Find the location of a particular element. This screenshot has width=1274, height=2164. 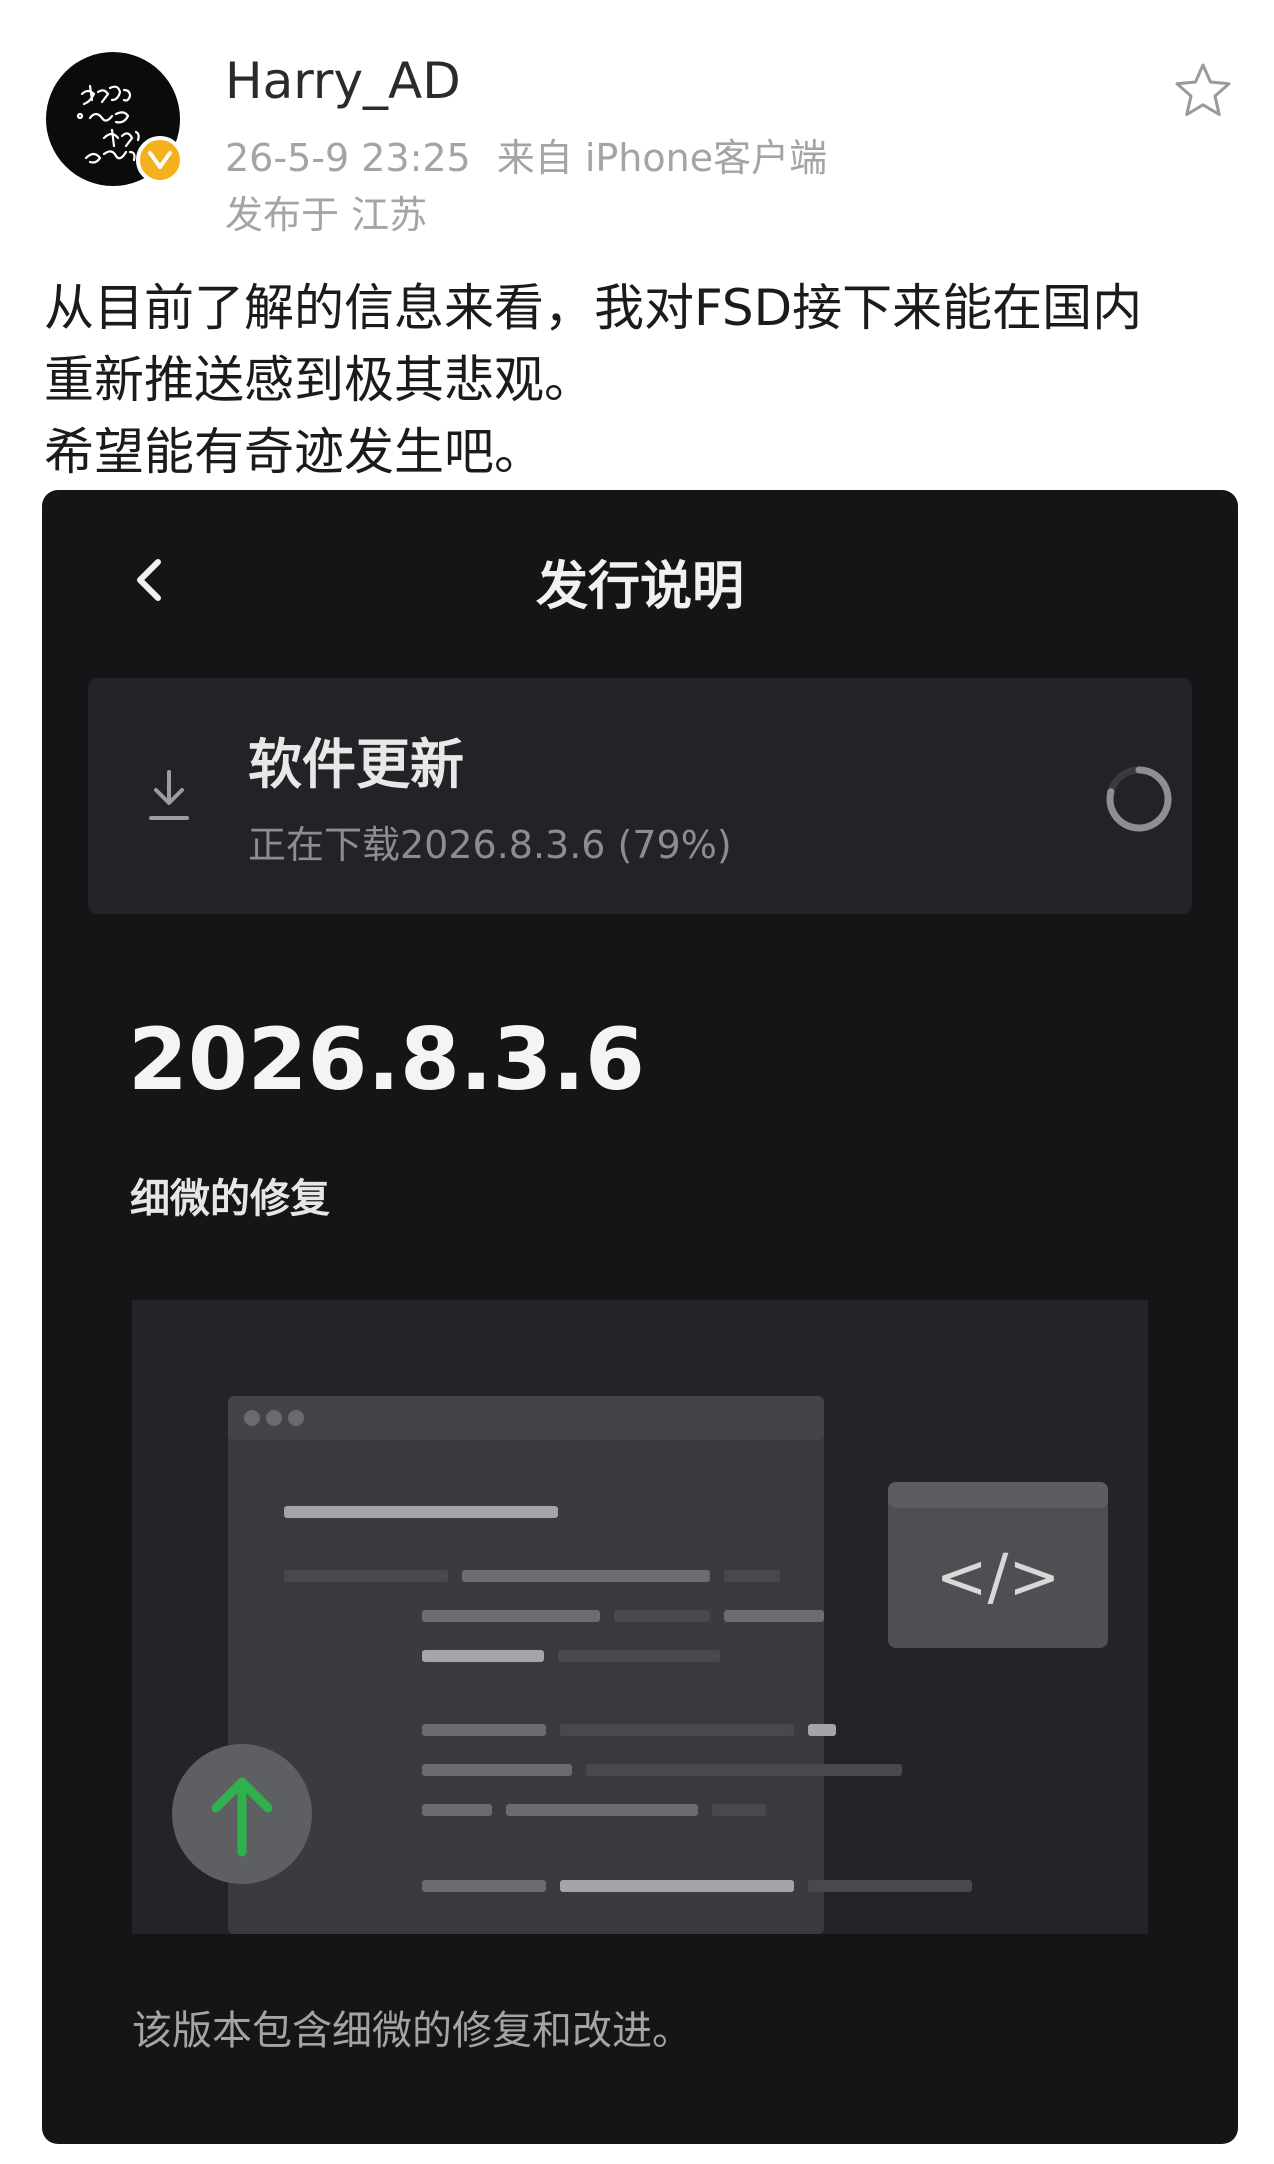

username: Harry_AD is located at coordinates (343, 81).